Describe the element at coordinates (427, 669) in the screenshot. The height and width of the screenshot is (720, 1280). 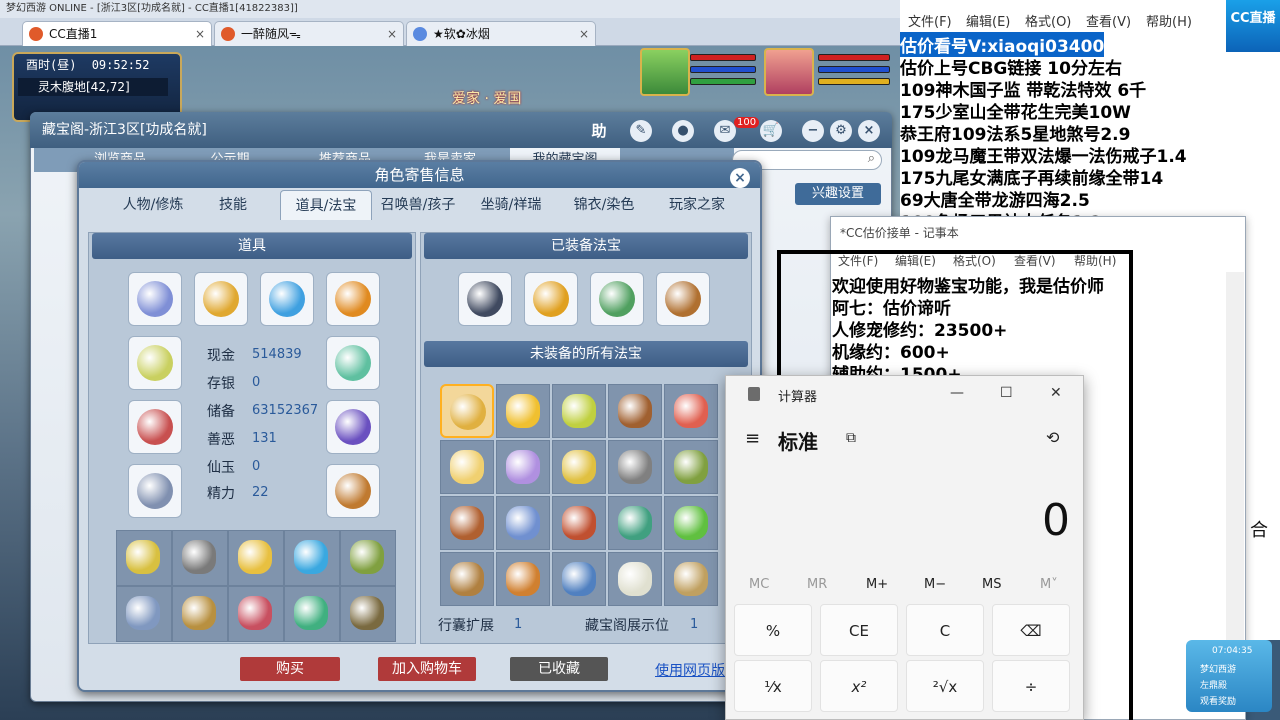
I see `add-to-cart-button: 加入购物车` at that location.